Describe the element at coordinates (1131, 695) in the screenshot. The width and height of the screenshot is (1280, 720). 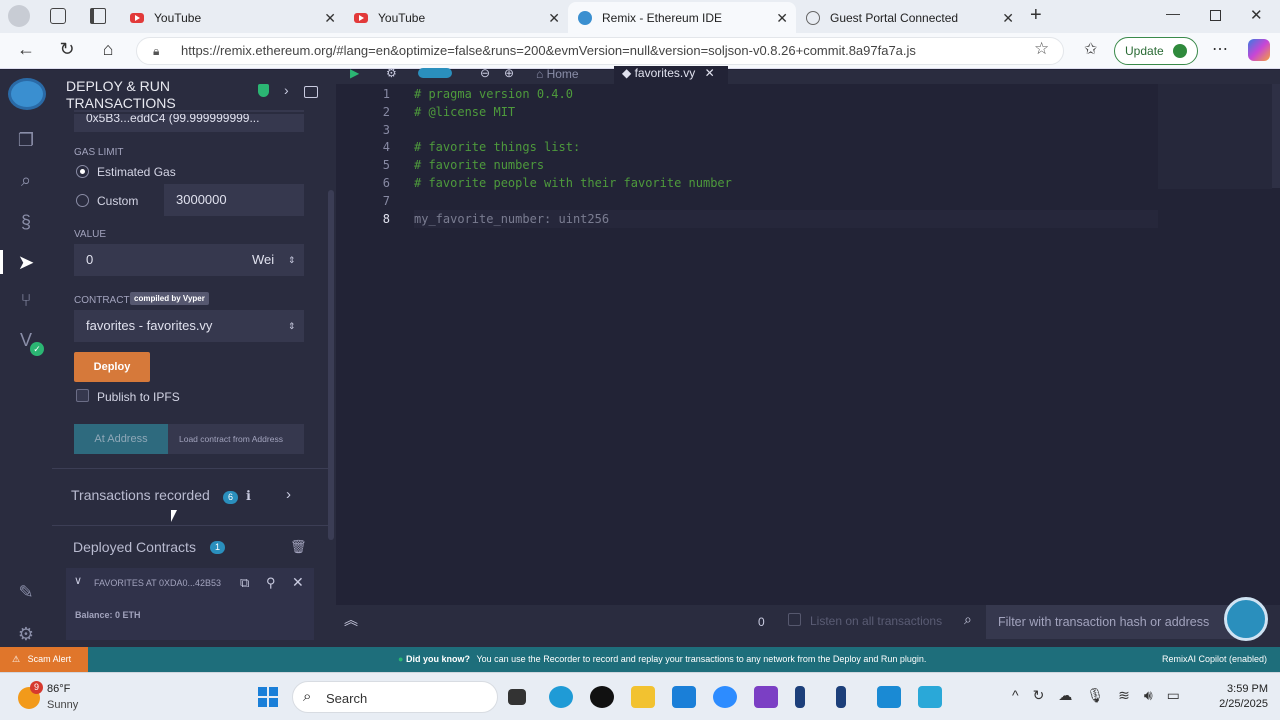
I see `wifi-icon: ≋` at that location.